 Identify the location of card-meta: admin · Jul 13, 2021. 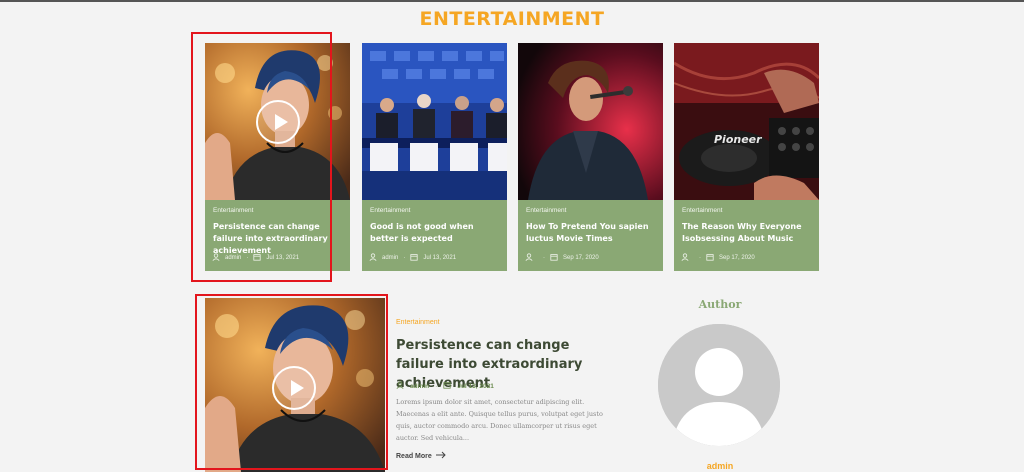
(412, 258).